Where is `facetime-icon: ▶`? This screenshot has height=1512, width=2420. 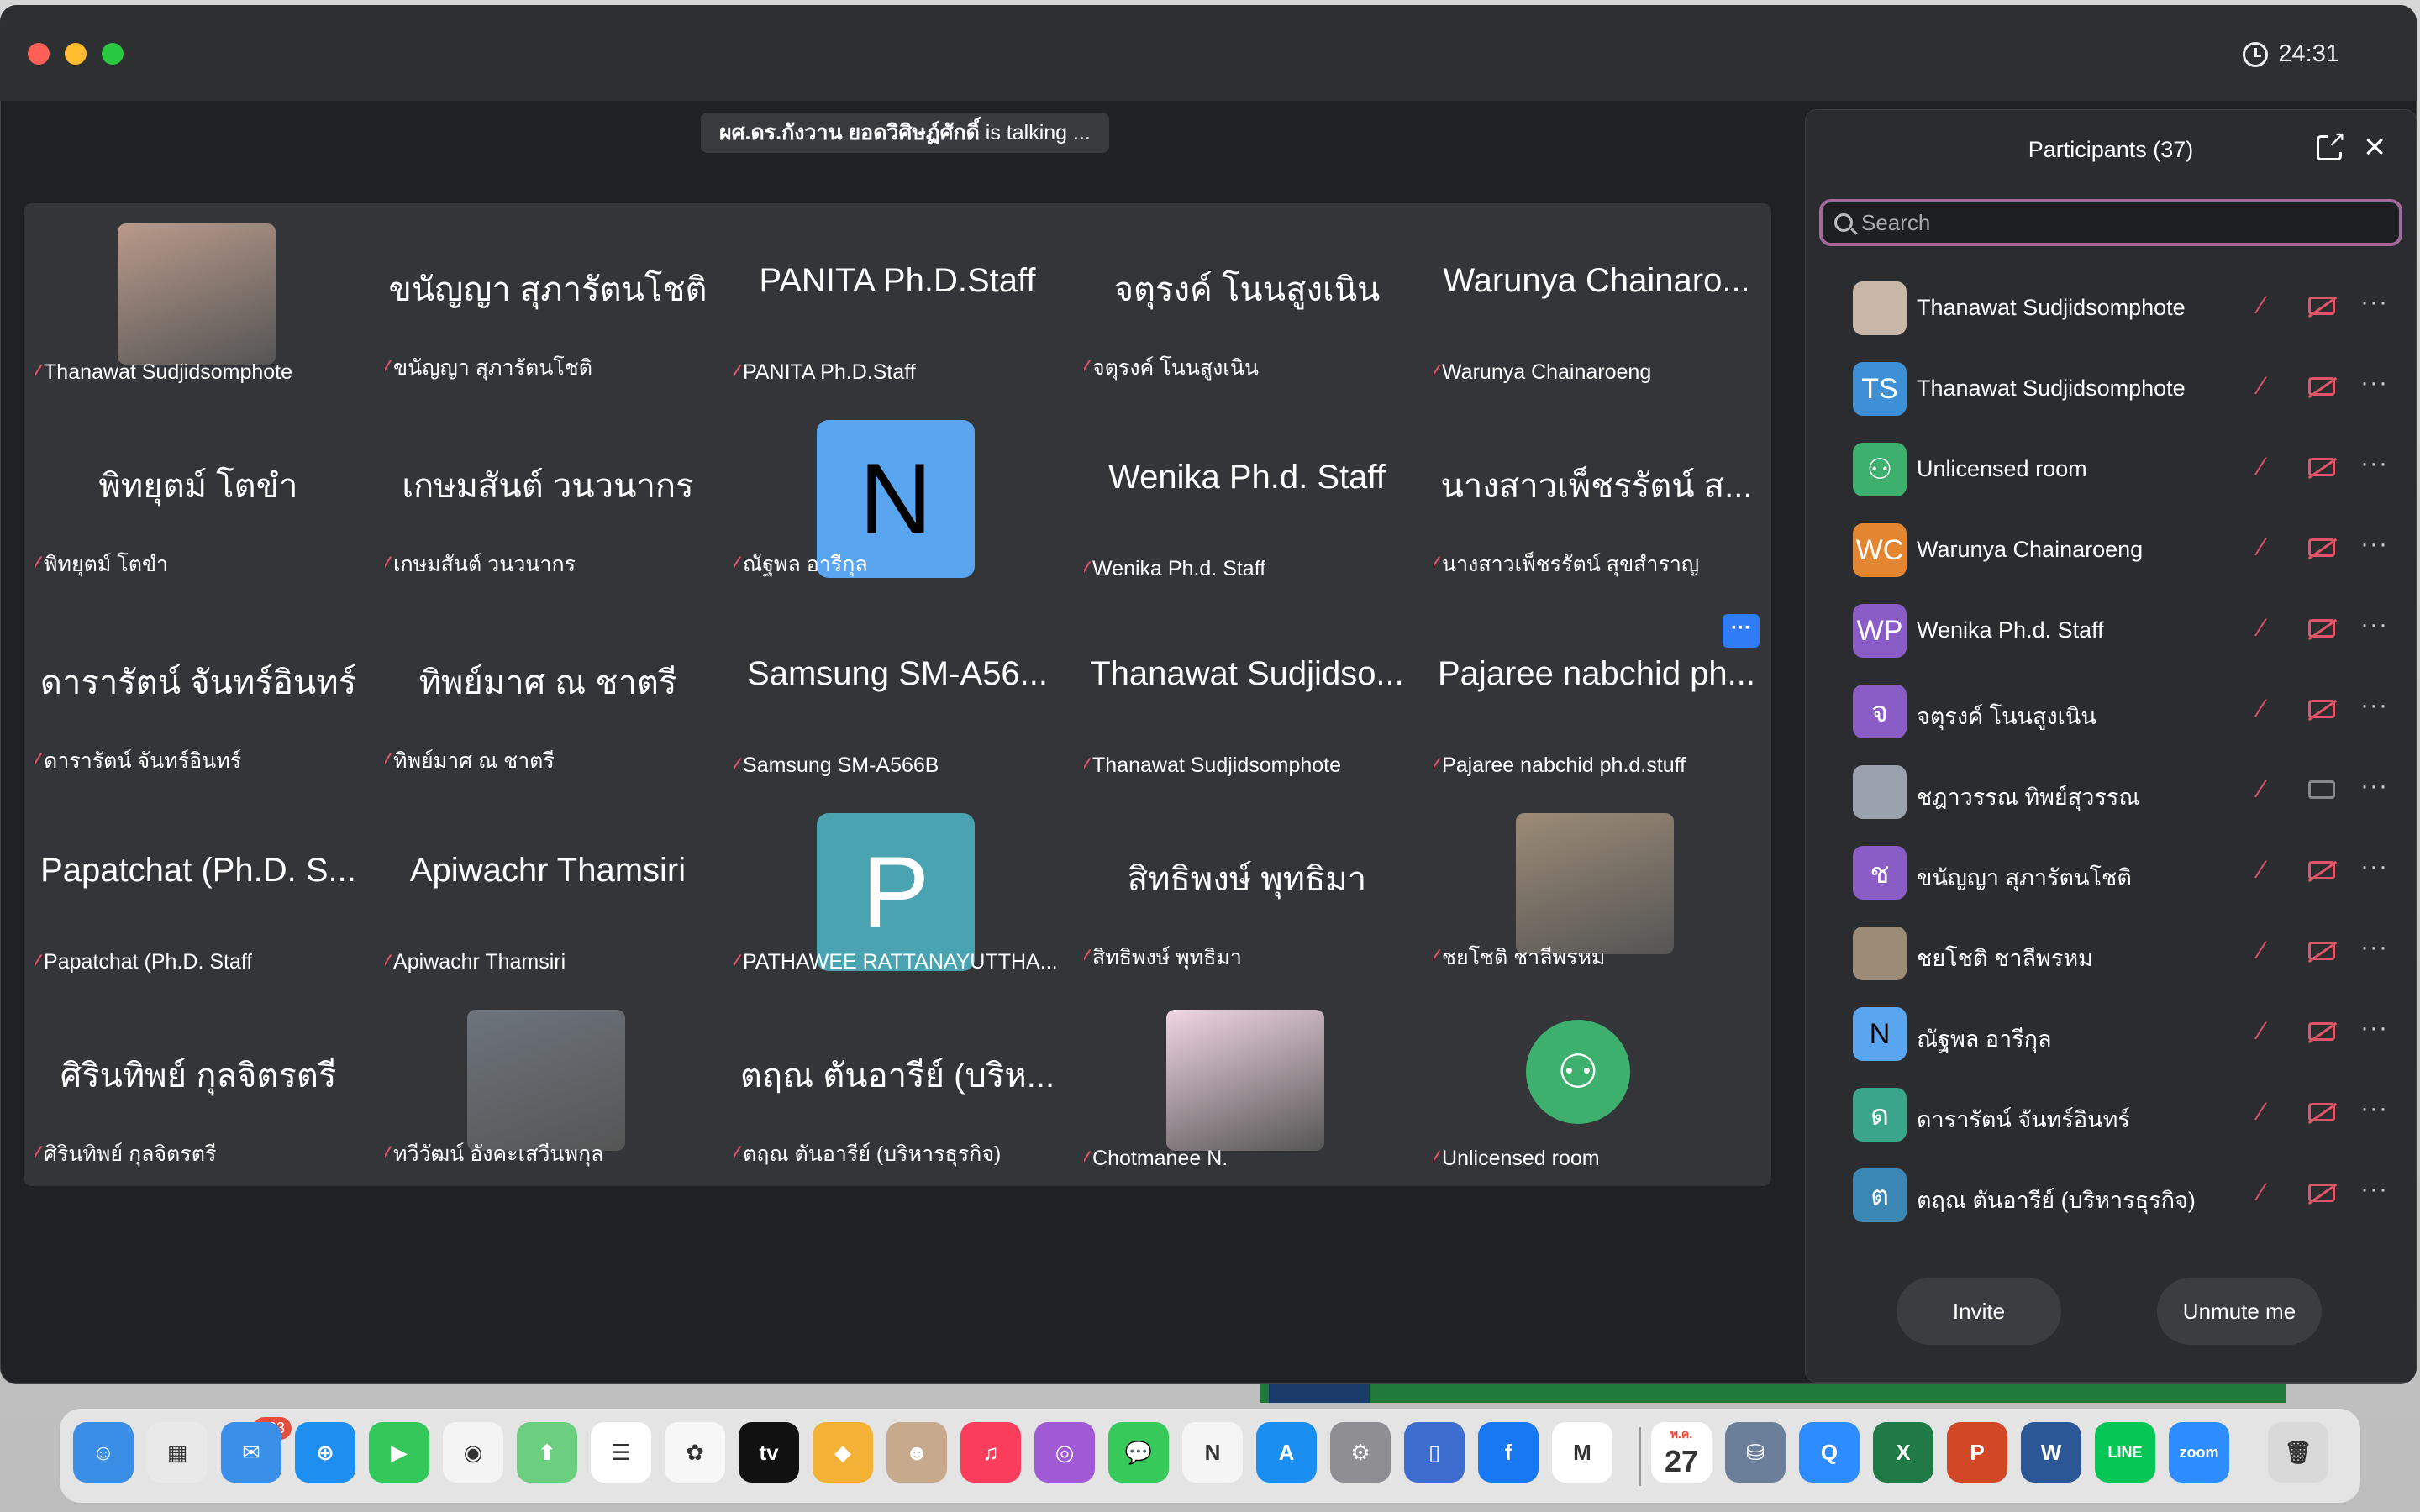 facetime-icon: ▶ is located at coordinates (399, 1452).